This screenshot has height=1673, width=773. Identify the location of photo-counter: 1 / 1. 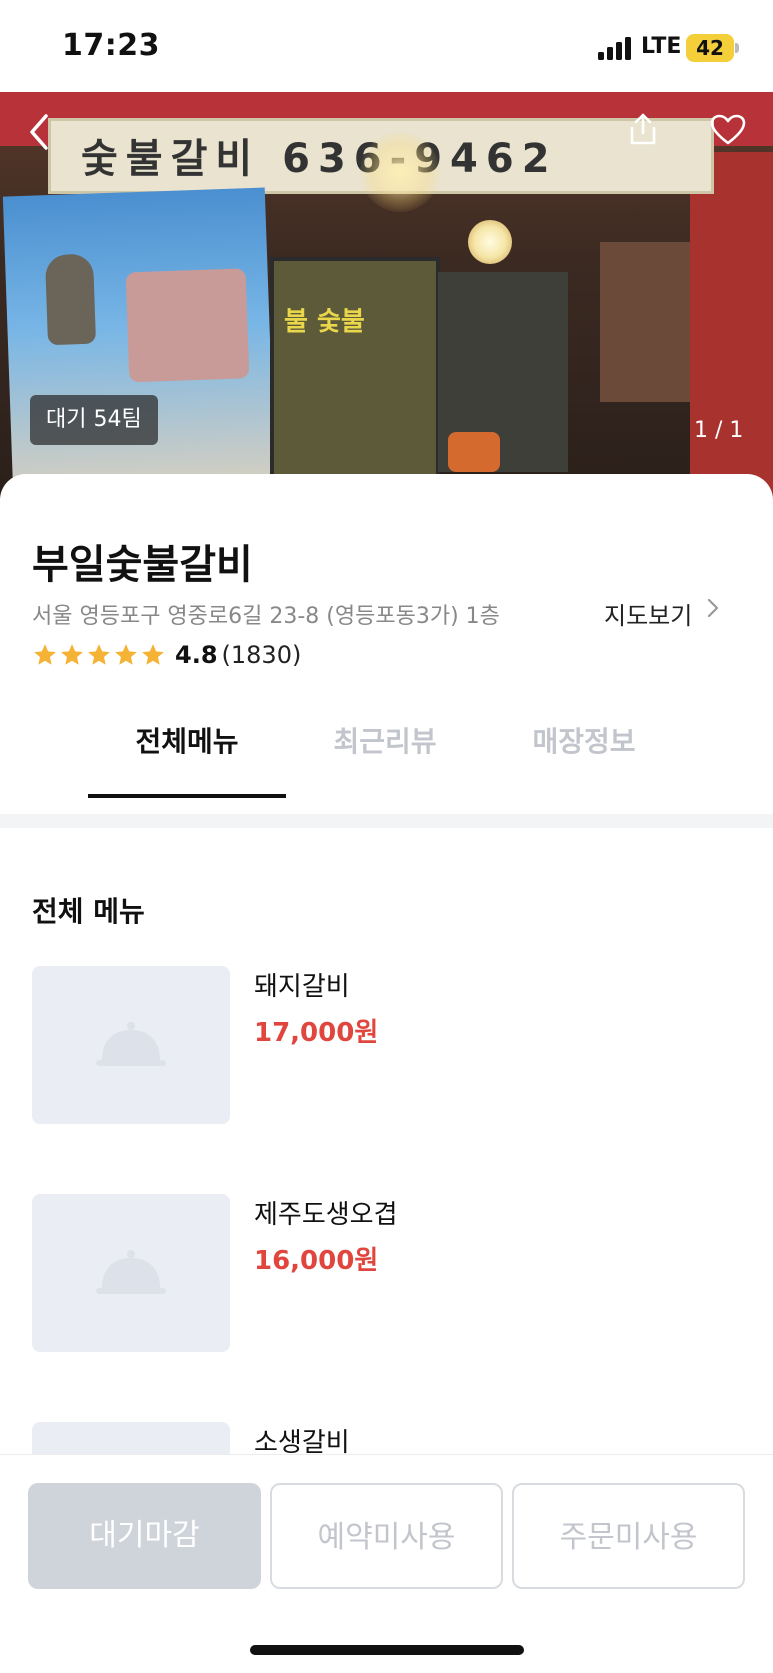
(719, 430).